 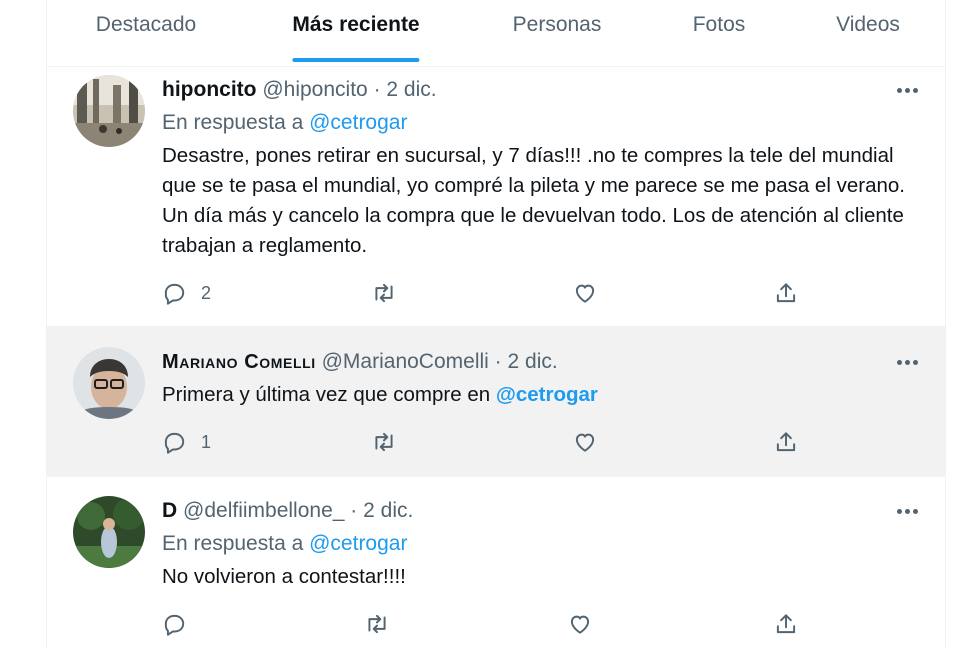 What do you see at coordinates (206, 441) in the screenshot?
I see `reply-count: 1` at bounding box center [206, 441].